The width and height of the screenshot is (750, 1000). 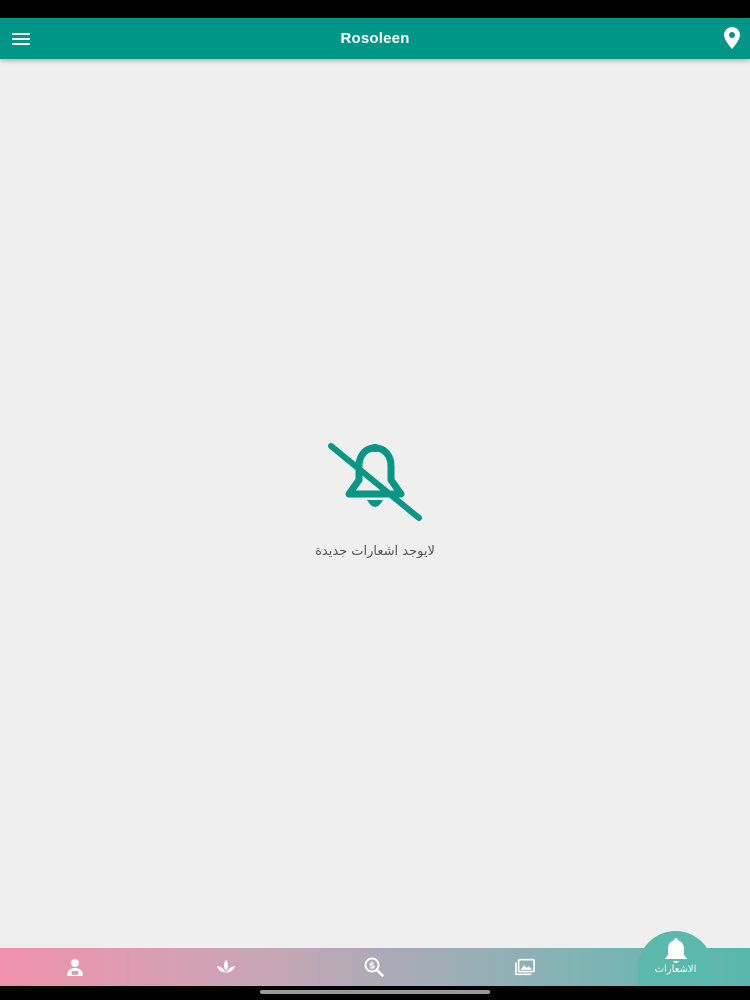 What do you see at coordinates (732, 38) in the screenshot?
I see `map-pin-icon` at bounding box center [732, 38].